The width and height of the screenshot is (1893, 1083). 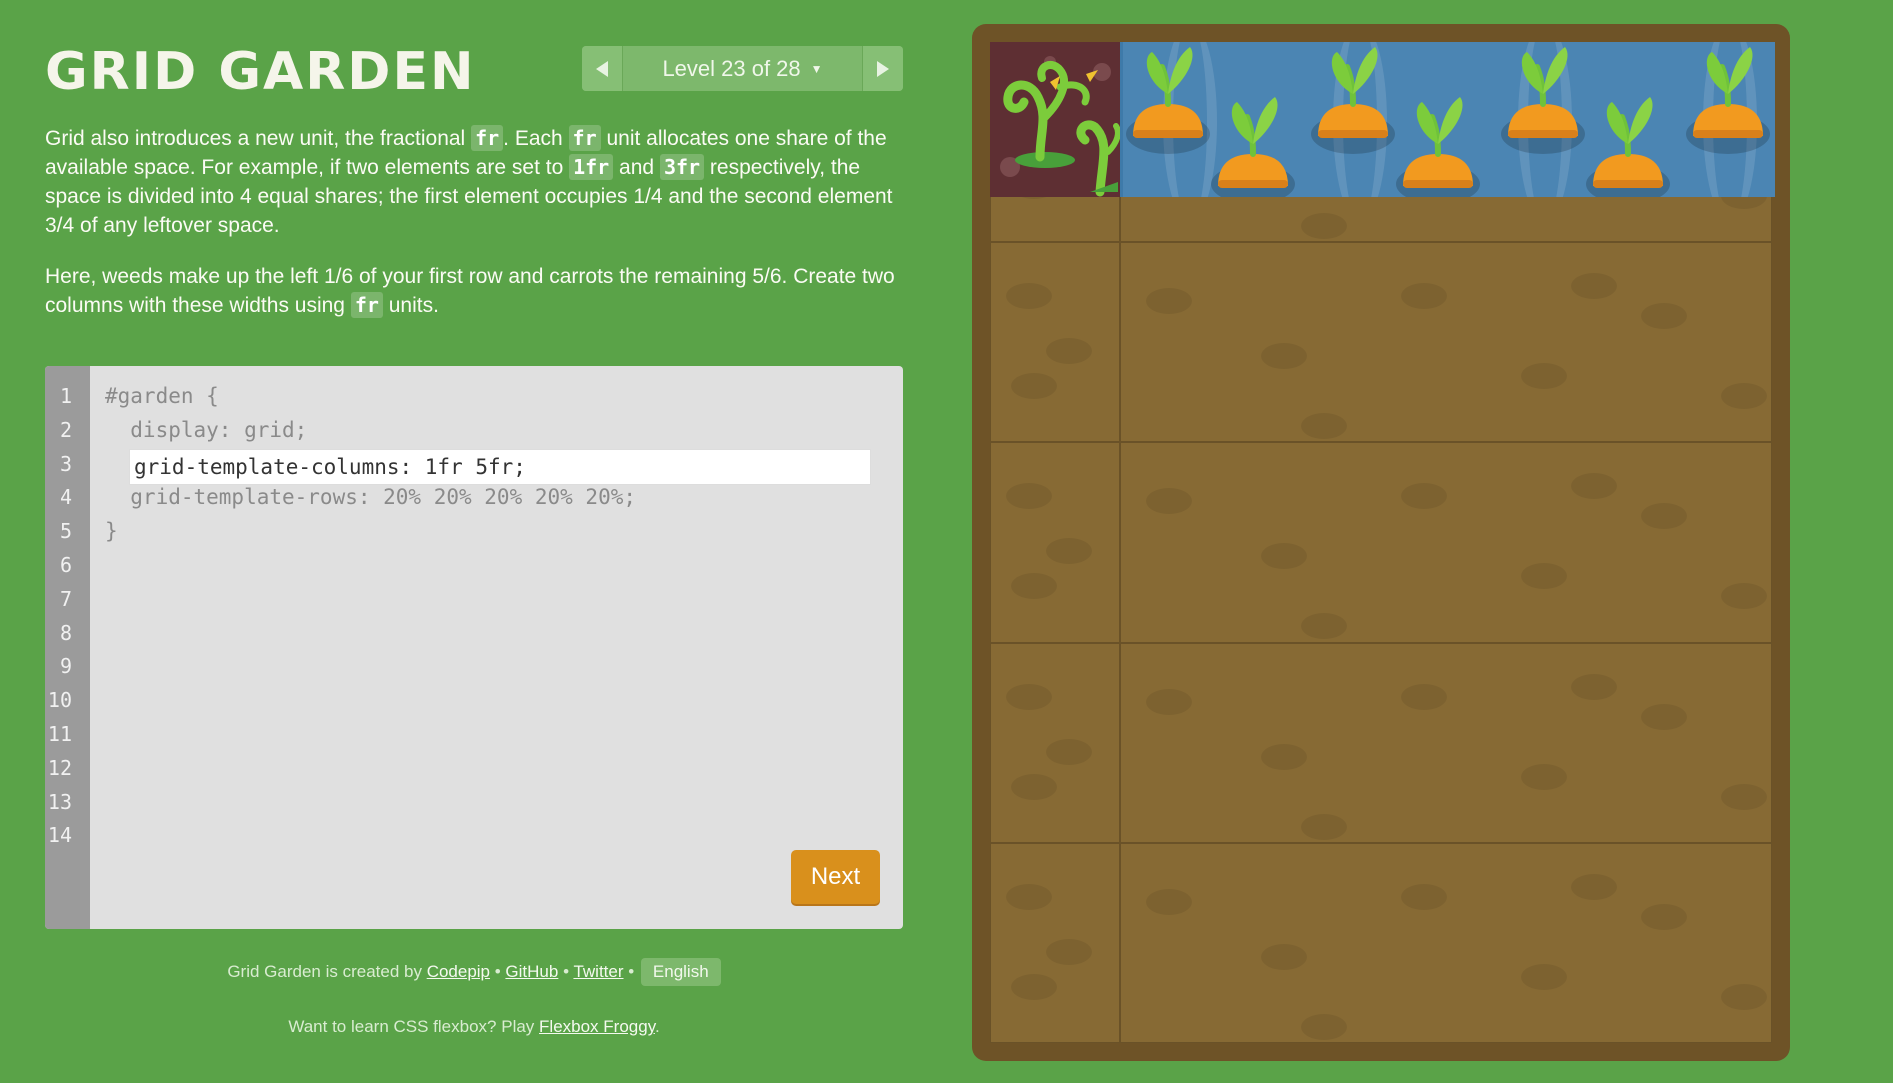 What do you see at coordinates (531, 971) in the screenshot?
I see `github-link: GitHub` at bounding box center [531, 971].